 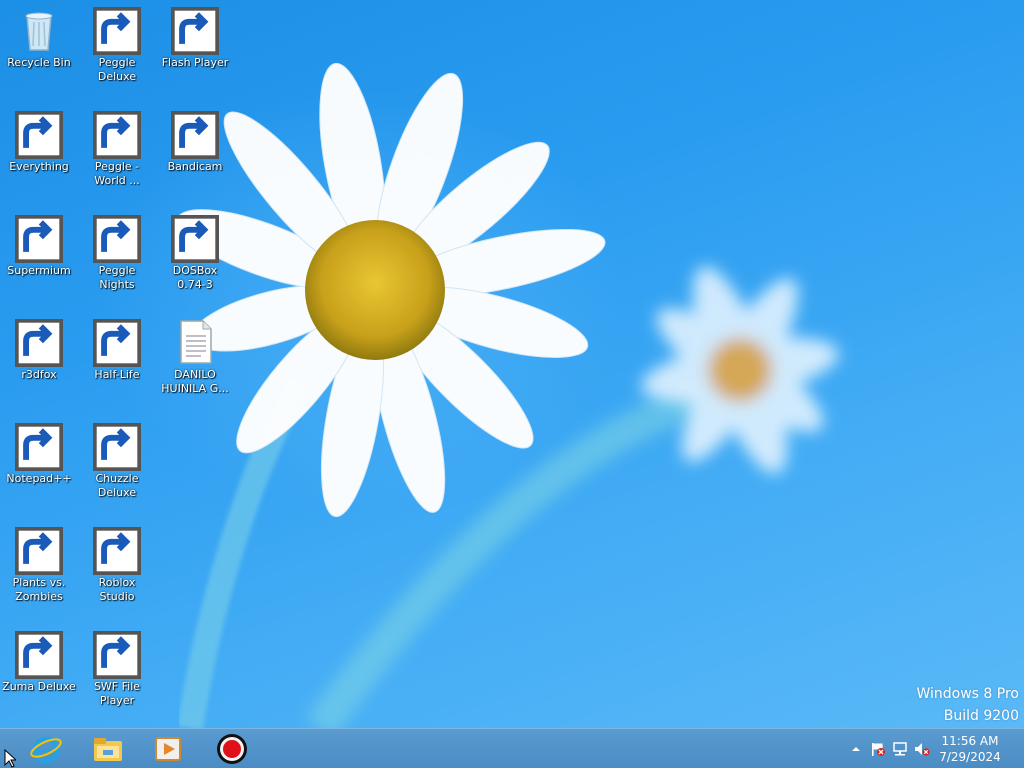 What do you see at coordinates (117, 693) in the screenshot?
I see `desktop-icon-label: SWF File Player` at bounding box center [117, 693].